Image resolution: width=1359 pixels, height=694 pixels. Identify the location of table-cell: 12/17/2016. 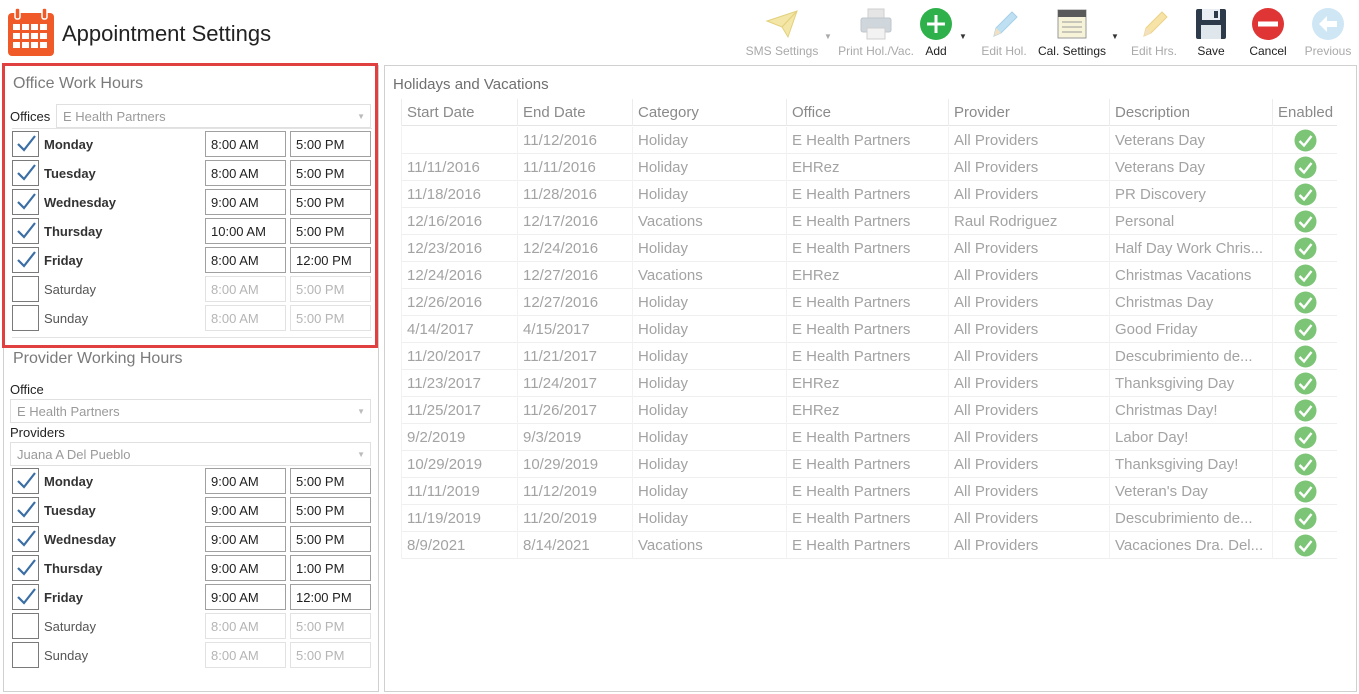
(574, 221).